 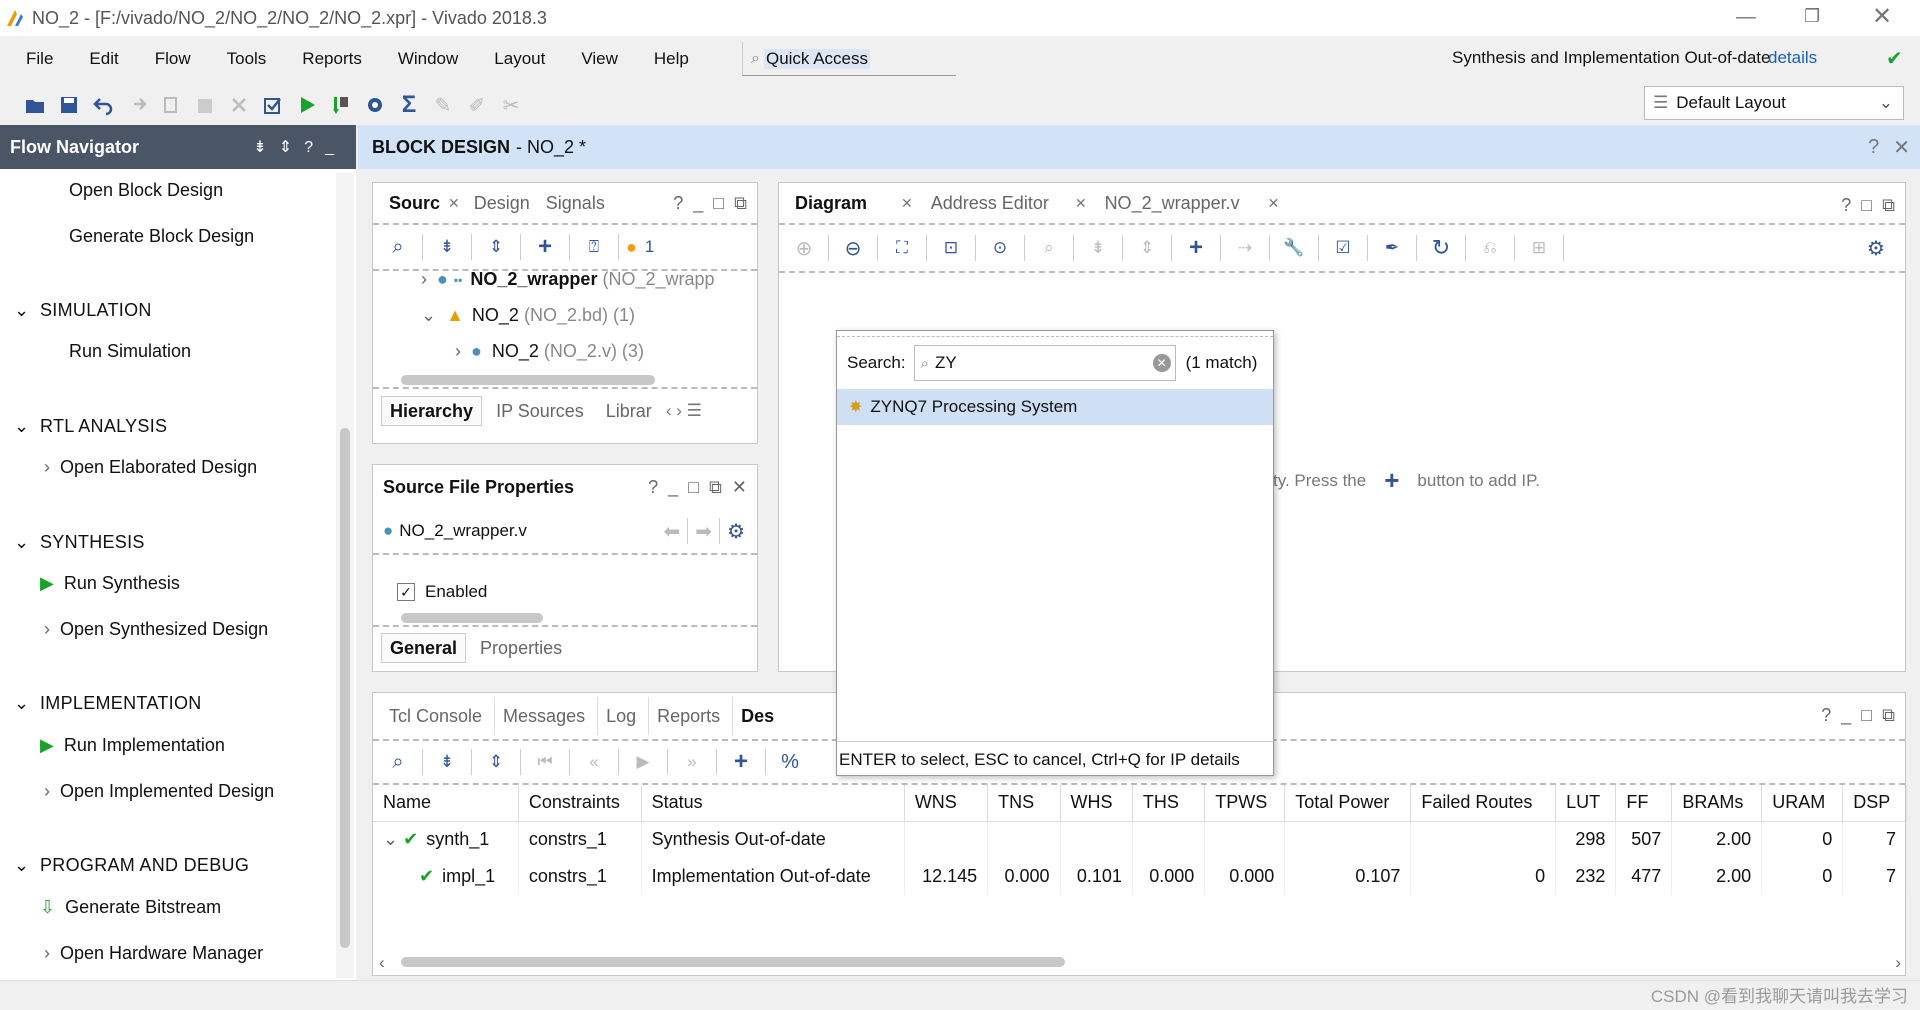 I want to click on column-header: Failed Routes, so click(x=1483, y=803).